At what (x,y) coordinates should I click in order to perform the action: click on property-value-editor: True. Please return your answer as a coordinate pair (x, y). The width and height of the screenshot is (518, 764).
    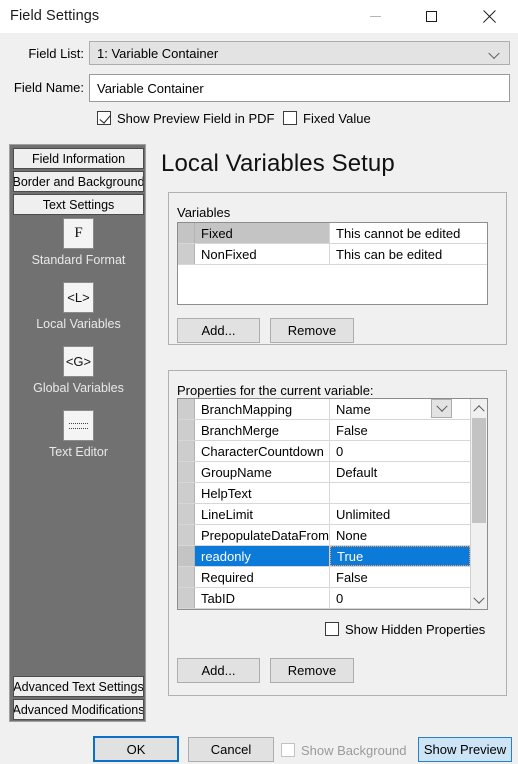
    Looking at the image, I should click on (400, 556).